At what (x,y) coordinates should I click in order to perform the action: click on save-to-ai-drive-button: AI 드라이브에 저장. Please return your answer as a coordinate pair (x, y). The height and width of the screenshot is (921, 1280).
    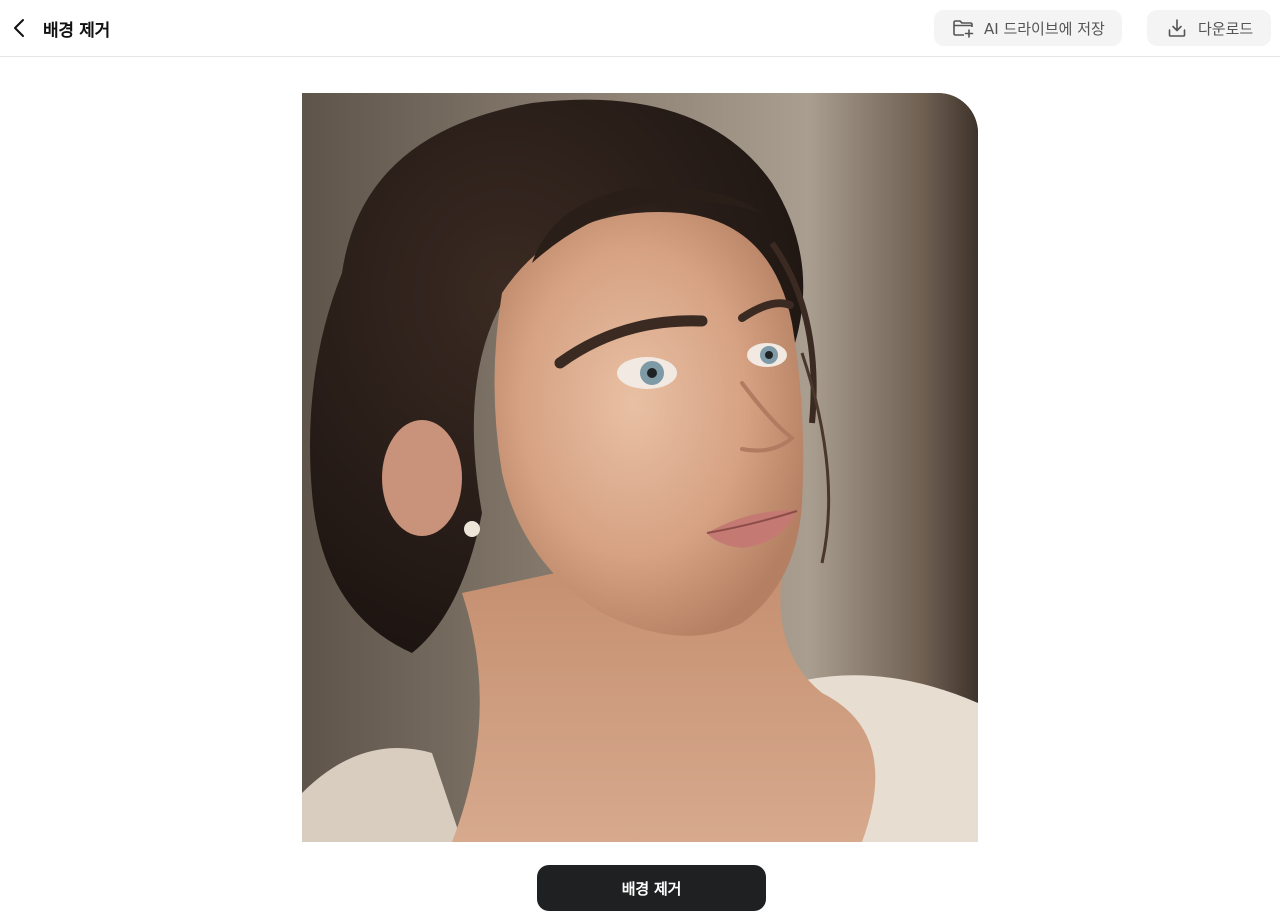
    Looking at the image, I should click on (1028, 28).